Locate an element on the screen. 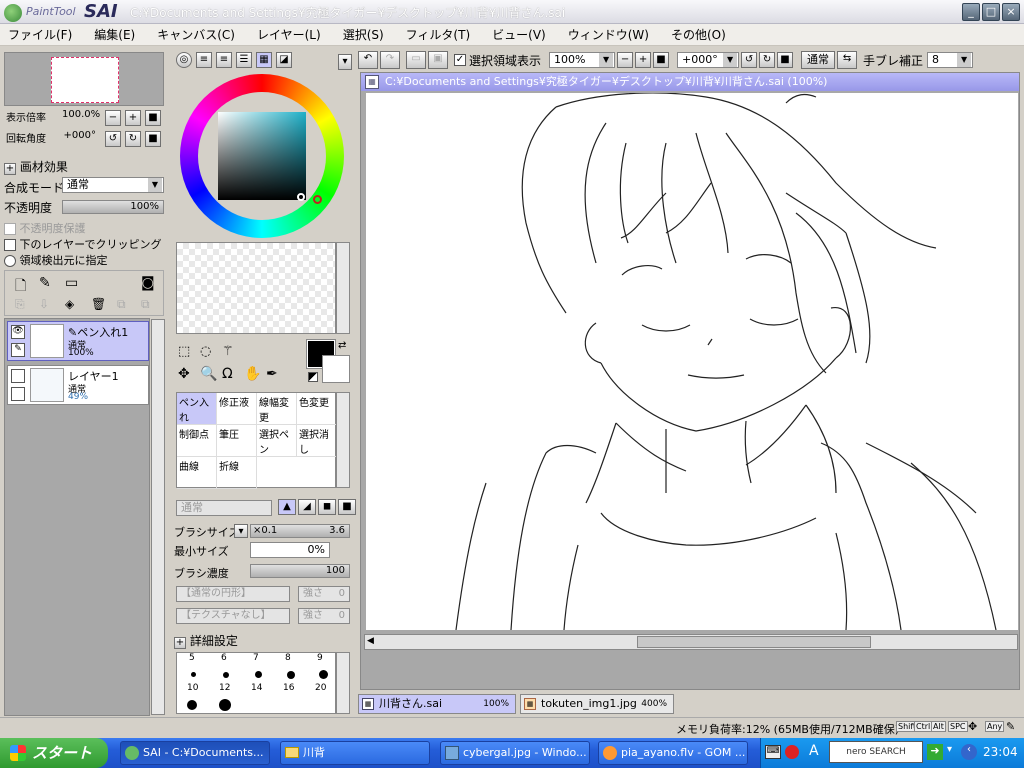 This screenshot has width=1024, height=768. rect-select-icon: ⬚ is located at coordinates (184, 351).